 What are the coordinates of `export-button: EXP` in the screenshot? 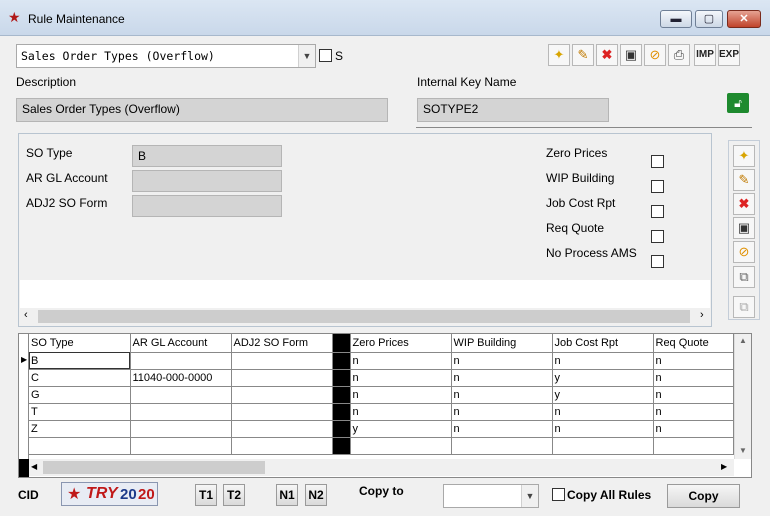 It's located at (729, 55).